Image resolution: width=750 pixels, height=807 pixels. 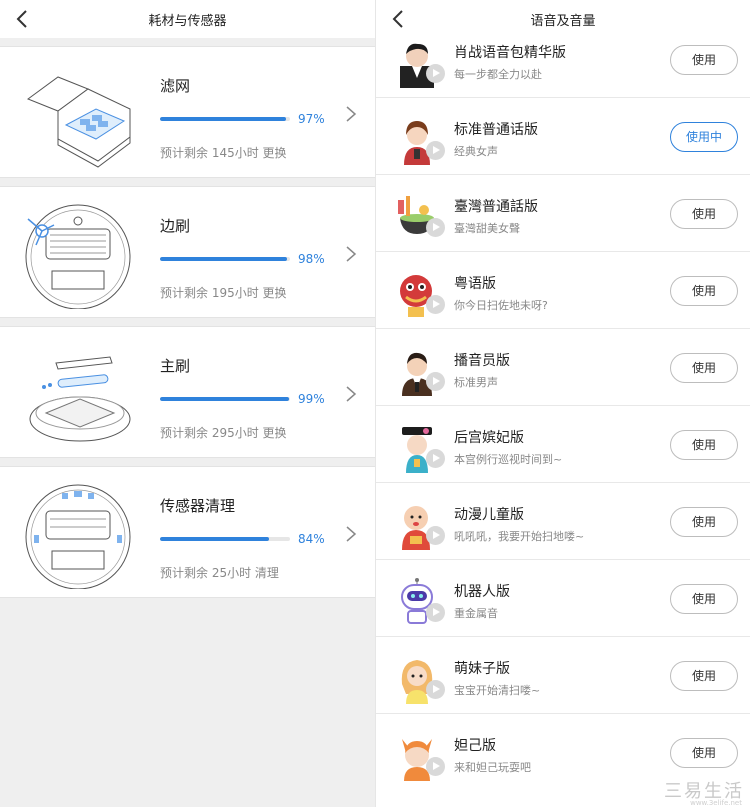 I want to click on voice-name: 机器人版, so click(x=482, y=592).